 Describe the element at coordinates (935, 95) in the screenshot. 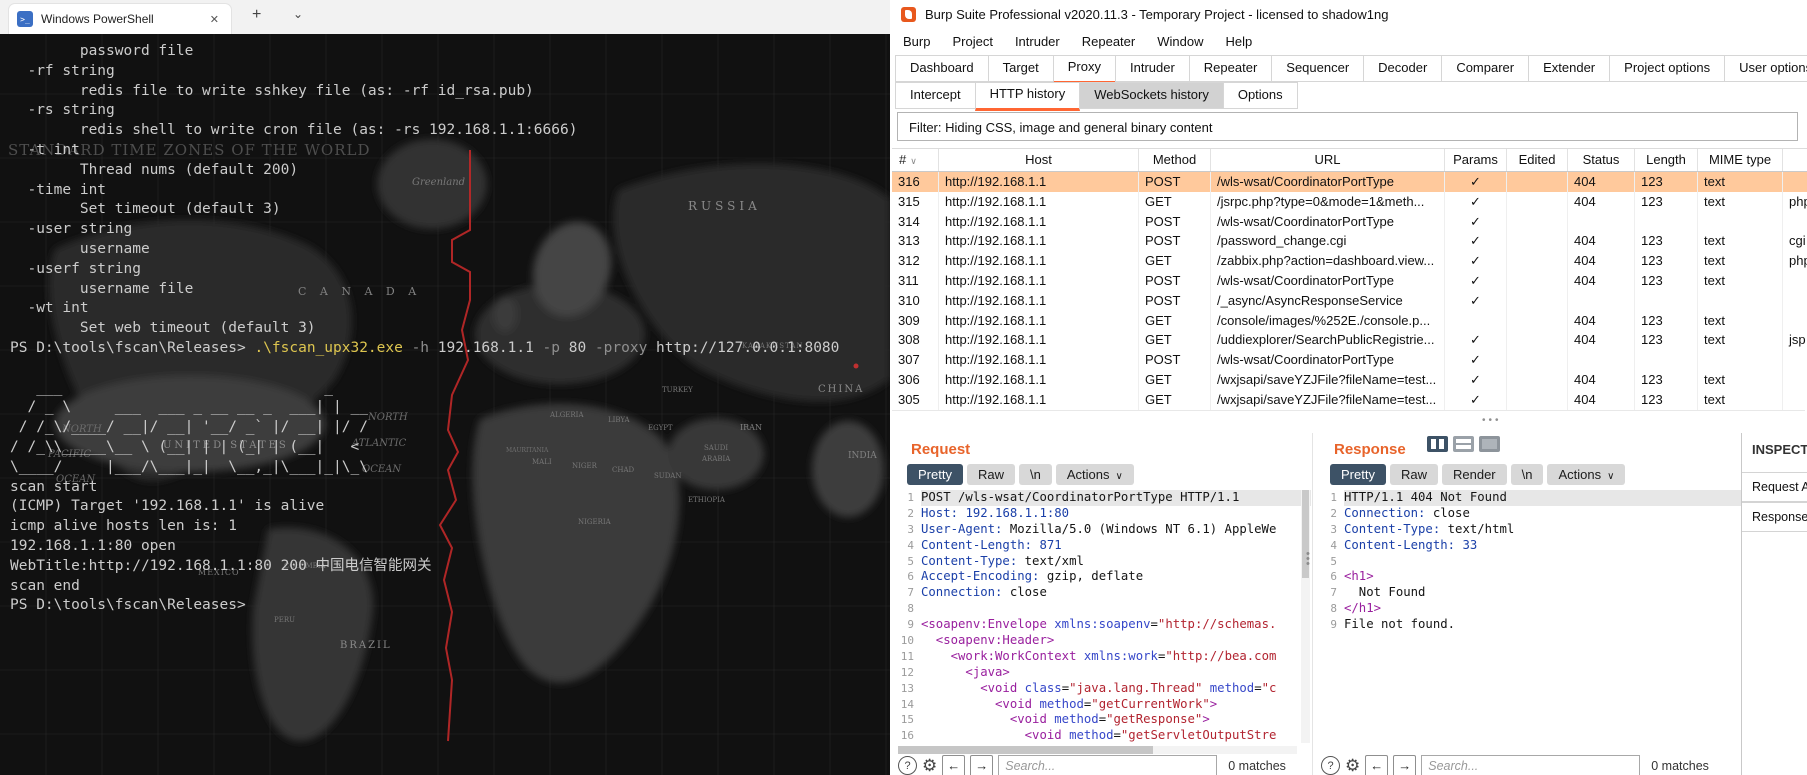

I see `subtab-intercept: Intercept` at that location.